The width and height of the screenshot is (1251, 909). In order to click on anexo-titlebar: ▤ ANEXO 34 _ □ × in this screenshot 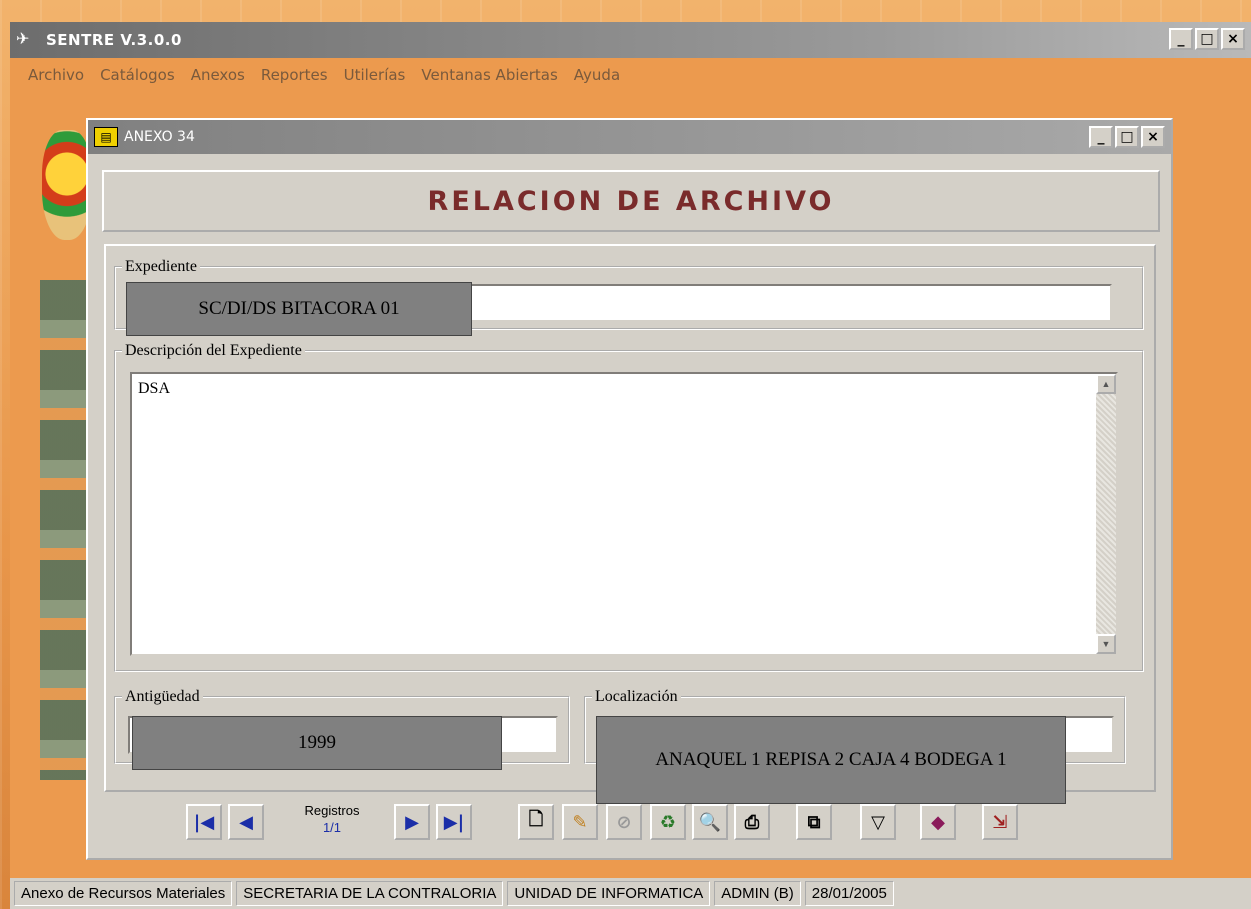, I will do `click(629, 137)`.